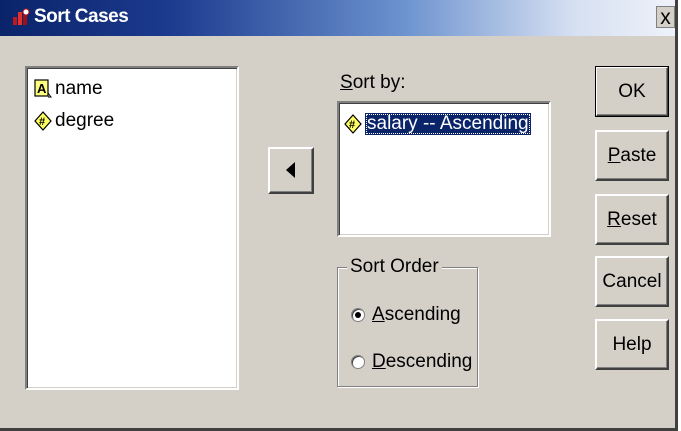 This screenshot has width=681, height=431. I want to click on move-variable-button, so click(291, 170).